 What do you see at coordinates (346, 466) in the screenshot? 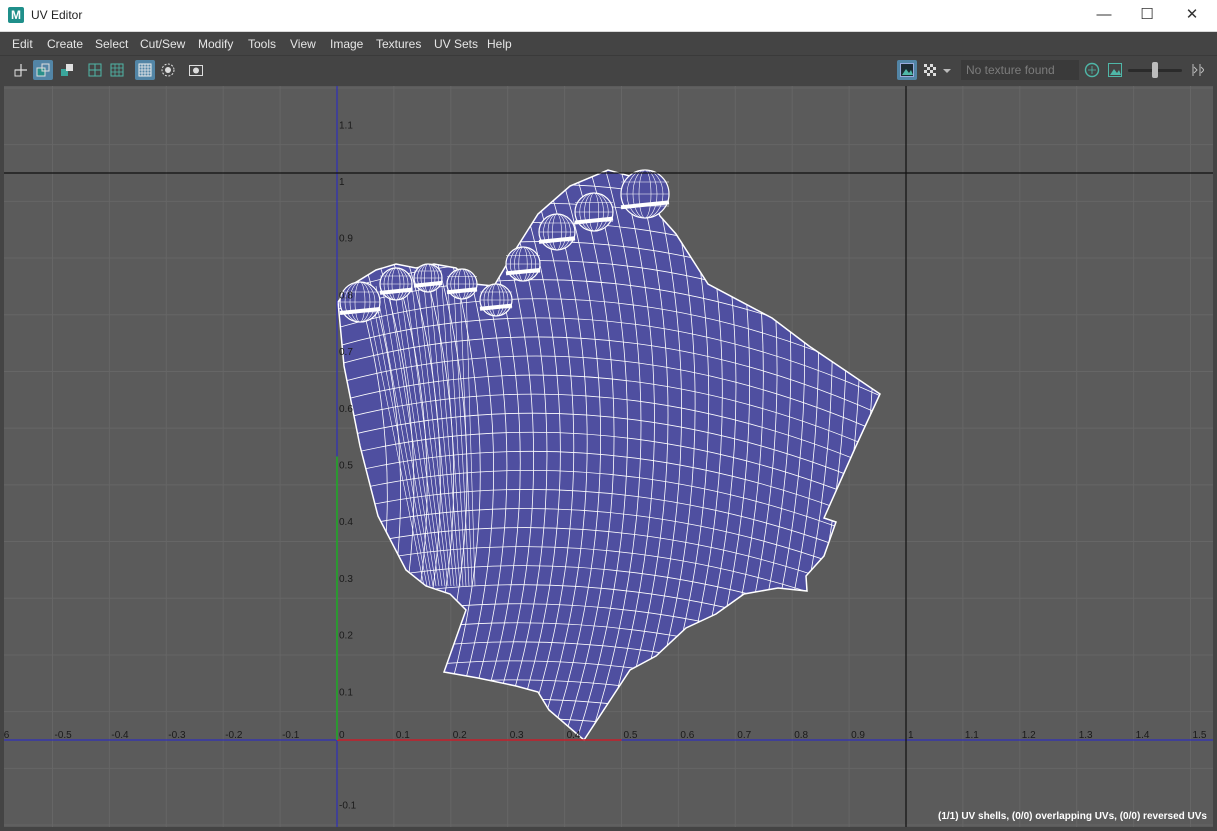
I see `v-tick-label: 0.5` at bounding box center [346, 466].